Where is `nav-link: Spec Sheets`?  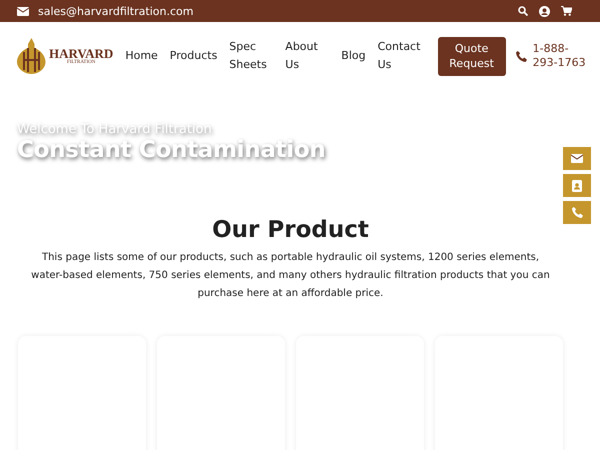 nav-link: Spec Sheets is located at coordinates (251, 56).